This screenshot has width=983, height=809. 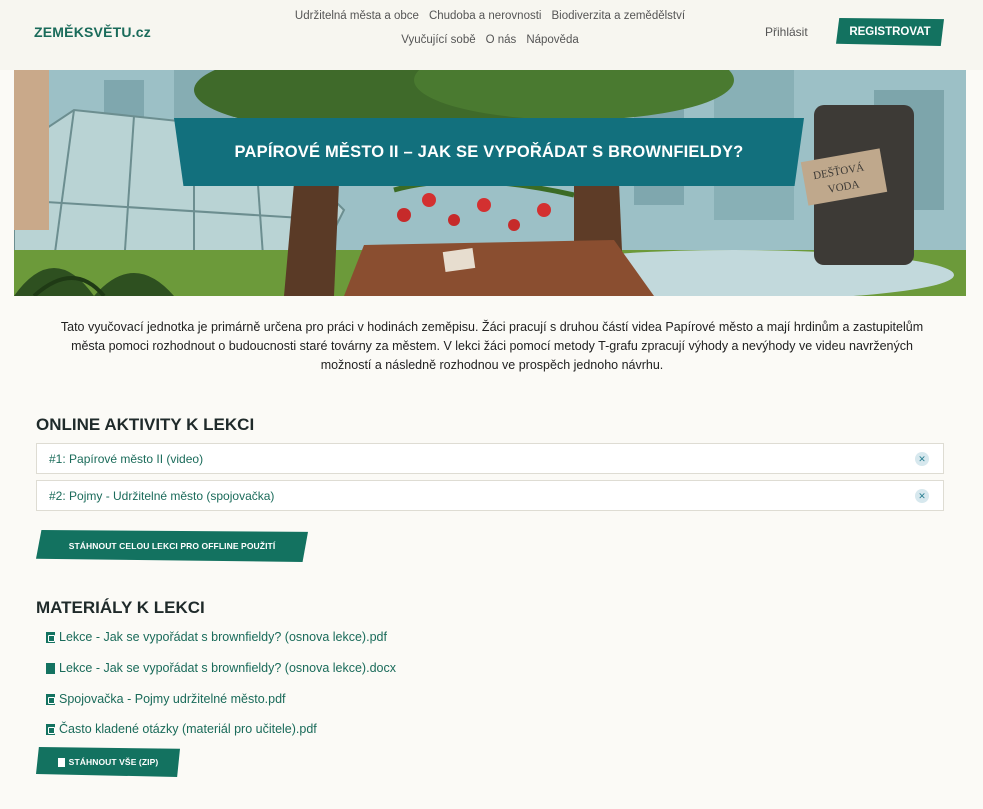 I want to click on site-logo: ZEMĚKSVĚTU.cz, so click(x=92, y=32).